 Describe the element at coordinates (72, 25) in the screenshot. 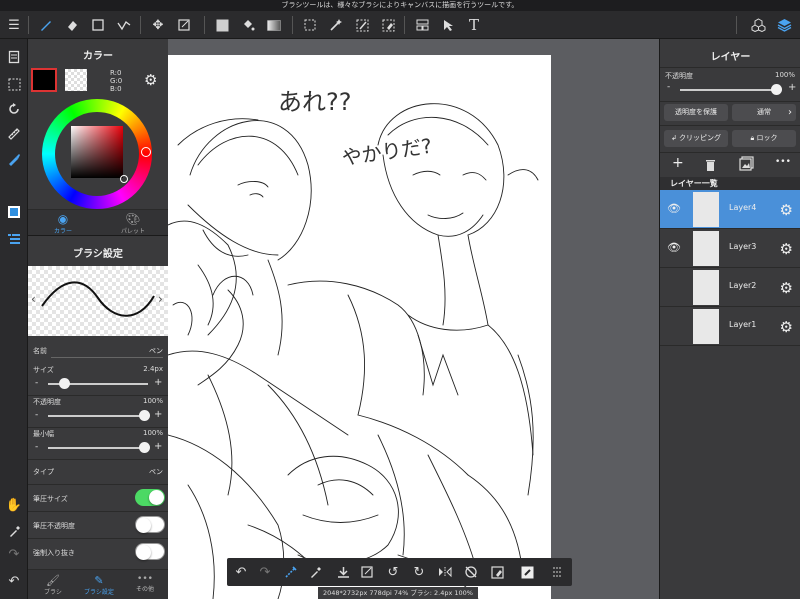

I see `eraser-icon` at that location.